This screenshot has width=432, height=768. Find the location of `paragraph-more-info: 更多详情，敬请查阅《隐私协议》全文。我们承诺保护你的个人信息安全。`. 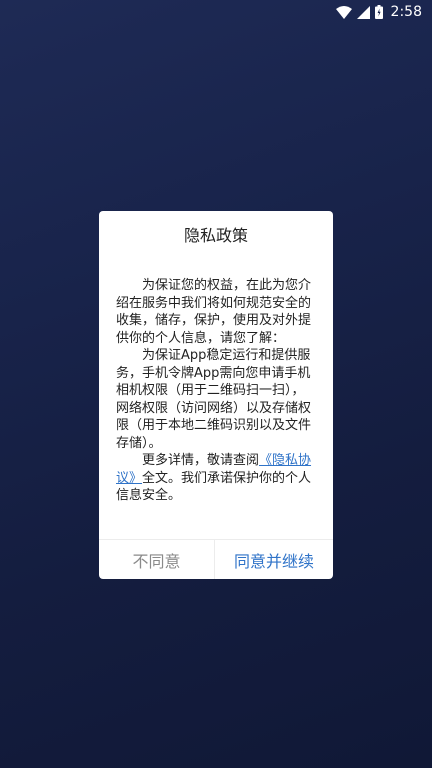

paragraph-more-info: 更多详情，敬请查阅《隐私协议》全文。我们承诺保护你的个人信息安全。 is located at coordinates (215, 478).